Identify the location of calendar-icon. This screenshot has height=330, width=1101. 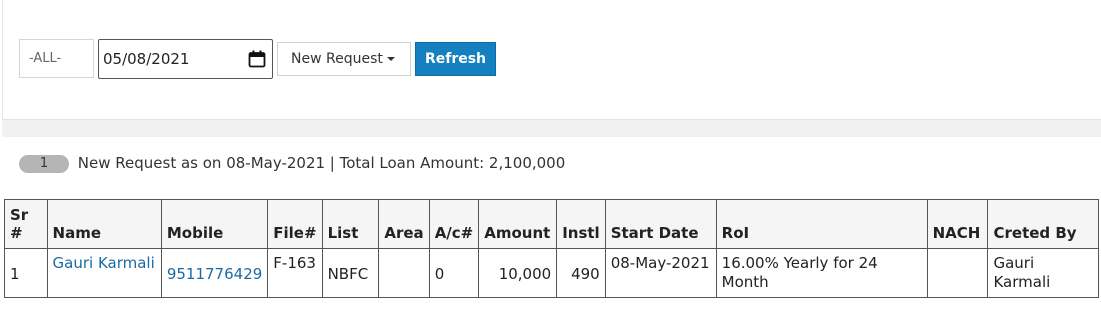
(257, 59).